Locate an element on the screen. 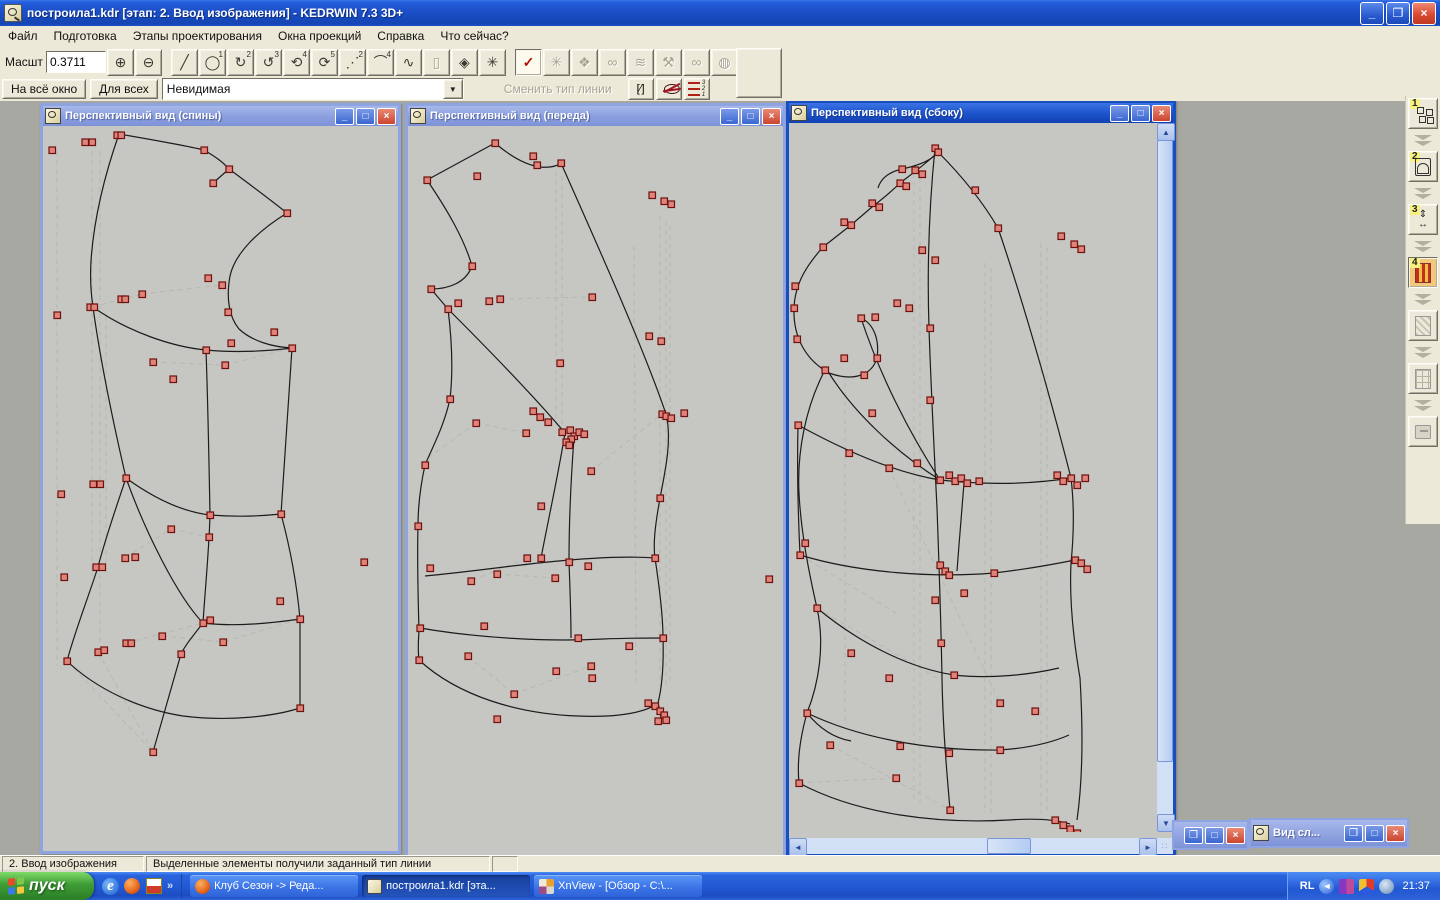  child-title-bar: Перспективный вид (сбоку) _ □ × is located at coordinates (981, 113).